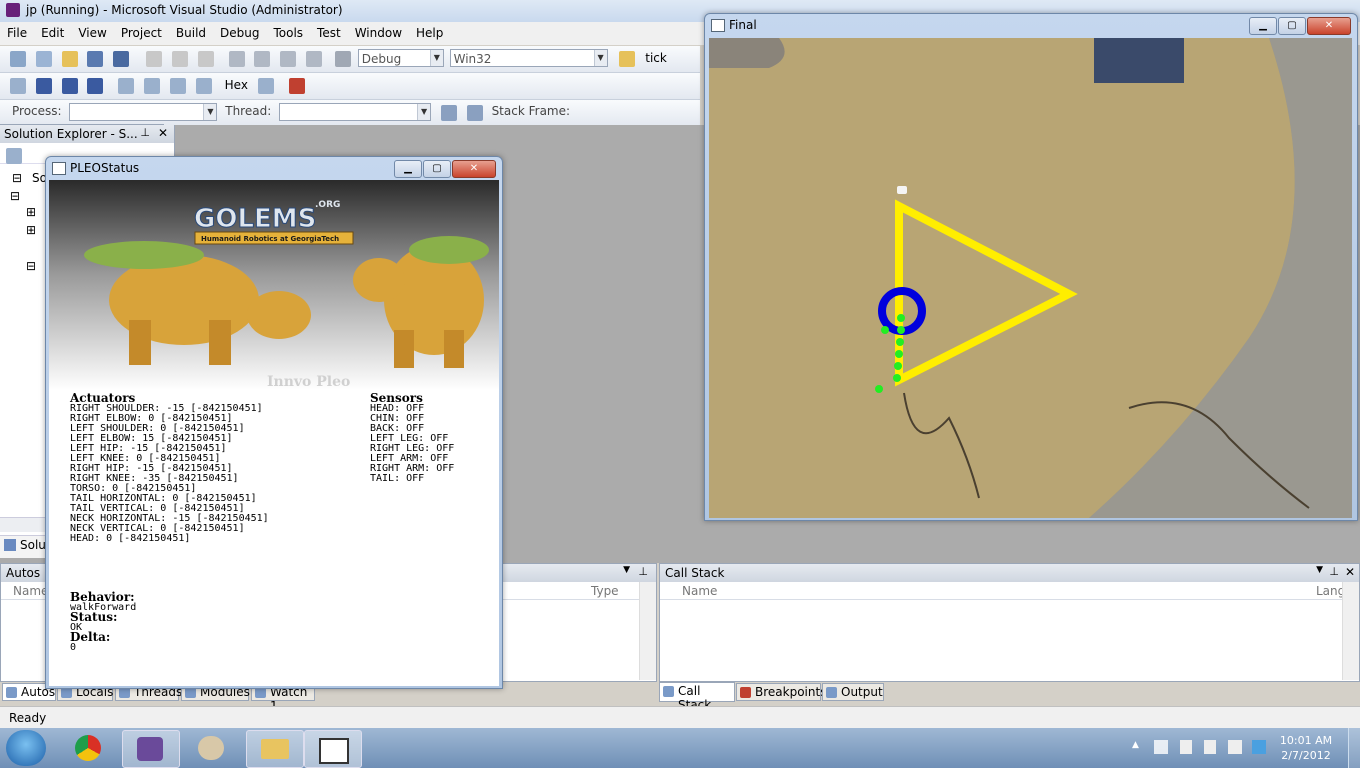 This screenshot has height=768, width=1360. What do you see at coordinates (203, 86) in the screenshot?
I see `step-out-icon` at bounding box center [203, 86].